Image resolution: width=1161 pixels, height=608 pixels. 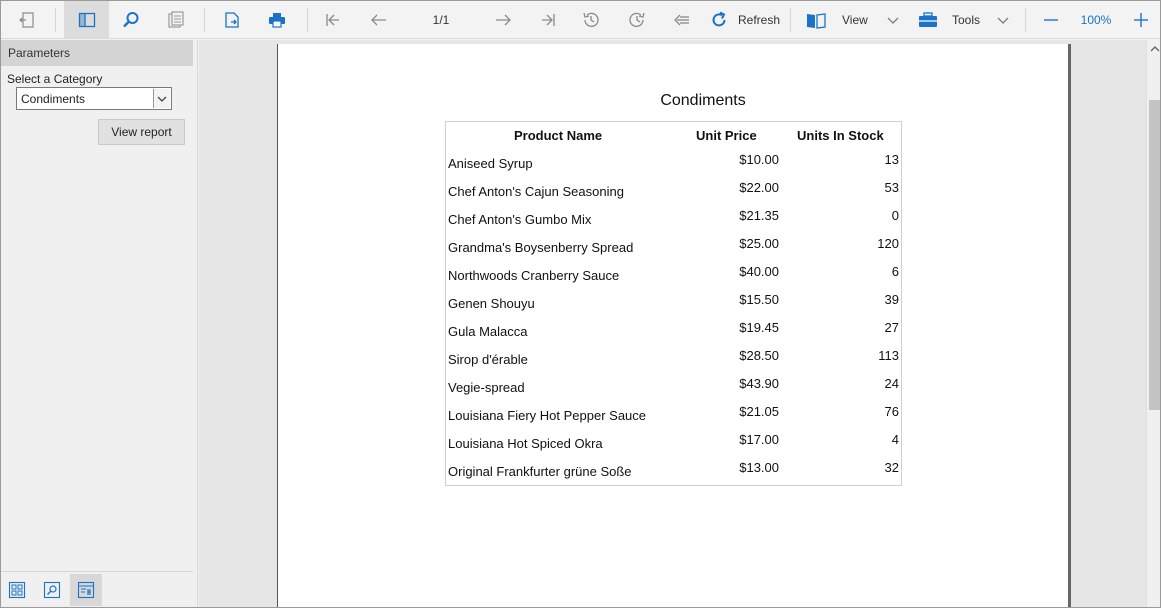 I want to click on panel-tabs, so click(x=97, y=589).